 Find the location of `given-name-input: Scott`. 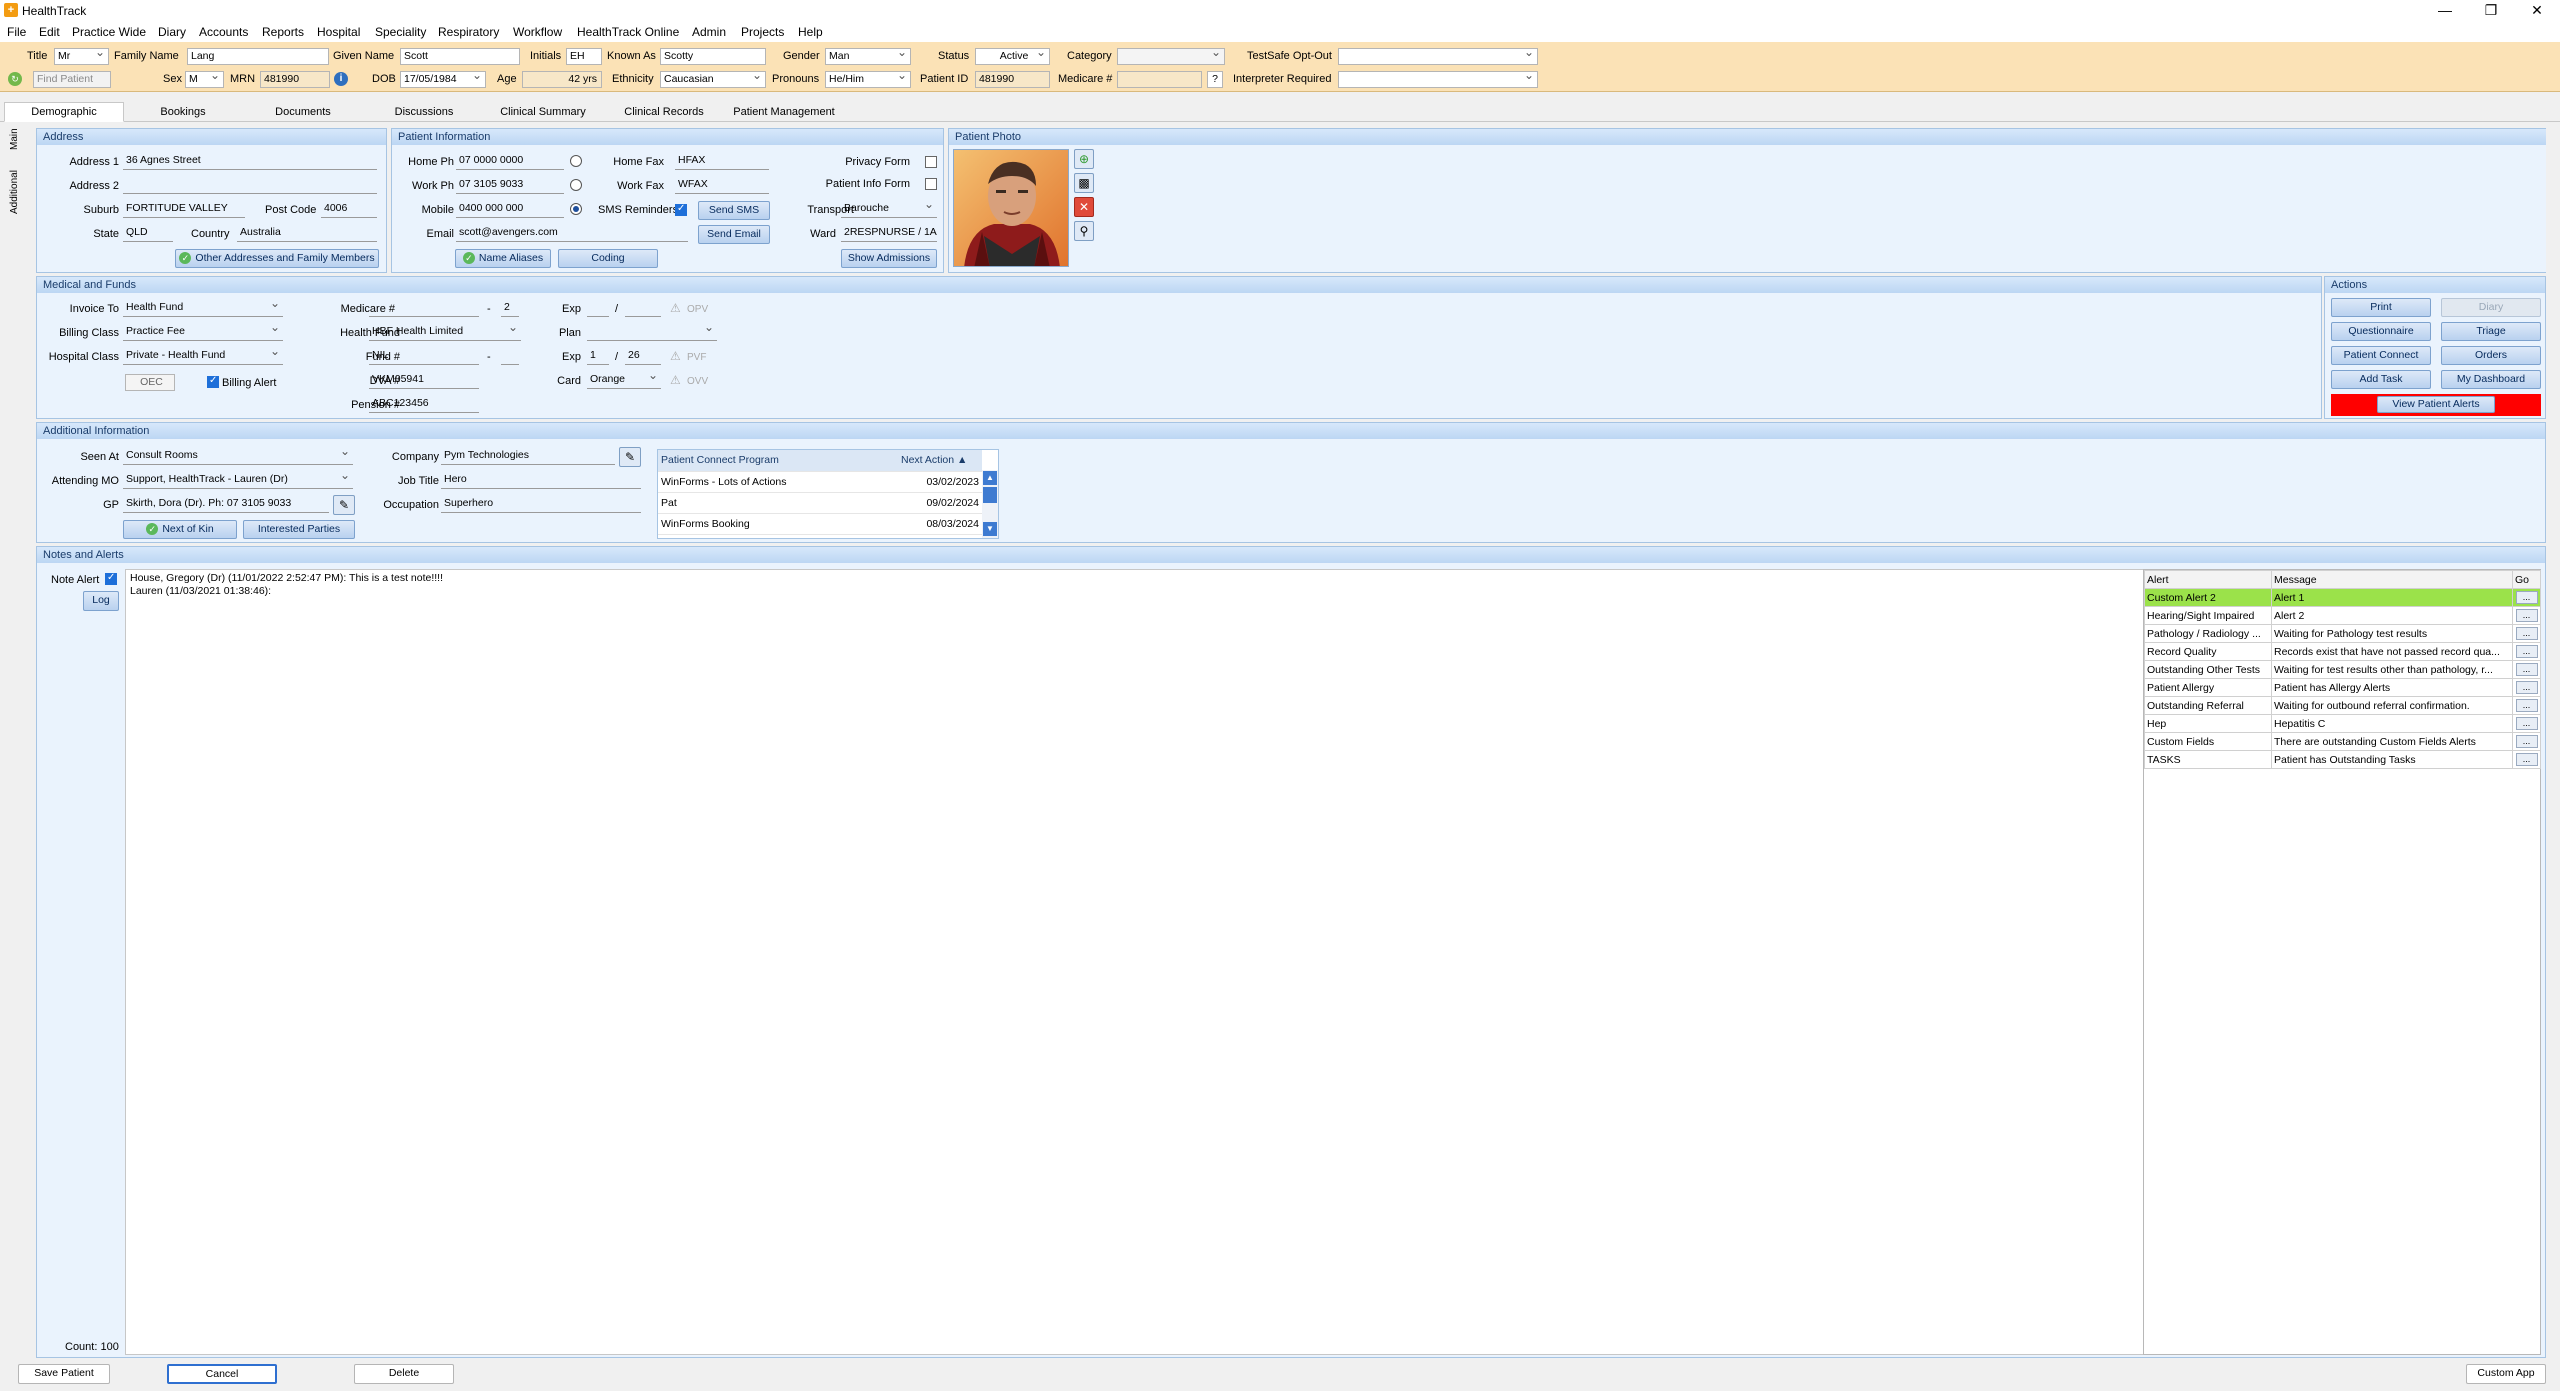

given-name-input: Scott is located at coordinates (460, 56).